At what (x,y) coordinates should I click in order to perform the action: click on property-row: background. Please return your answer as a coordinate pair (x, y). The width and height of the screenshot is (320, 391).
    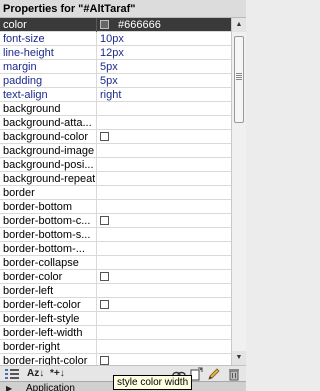
    Looking at the image, I should click on (115, 109).